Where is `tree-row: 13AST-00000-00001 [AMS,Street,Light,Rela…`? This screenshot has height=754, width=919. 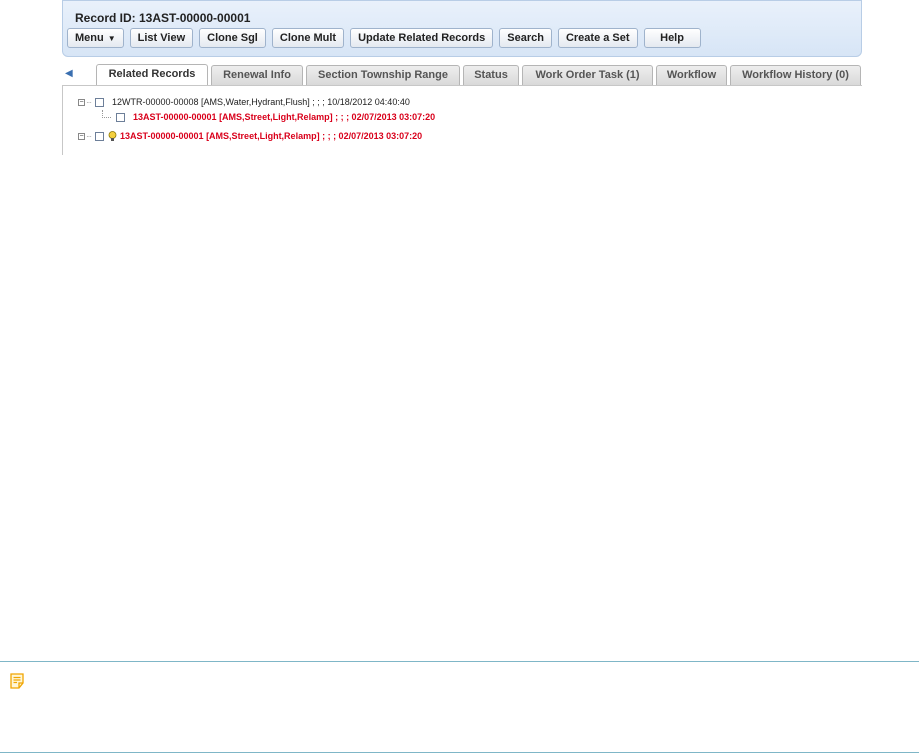
tree-row: 13AST-00000-00001 [AMS,Street,Light,Rela… is located at coordinates (268, 117).